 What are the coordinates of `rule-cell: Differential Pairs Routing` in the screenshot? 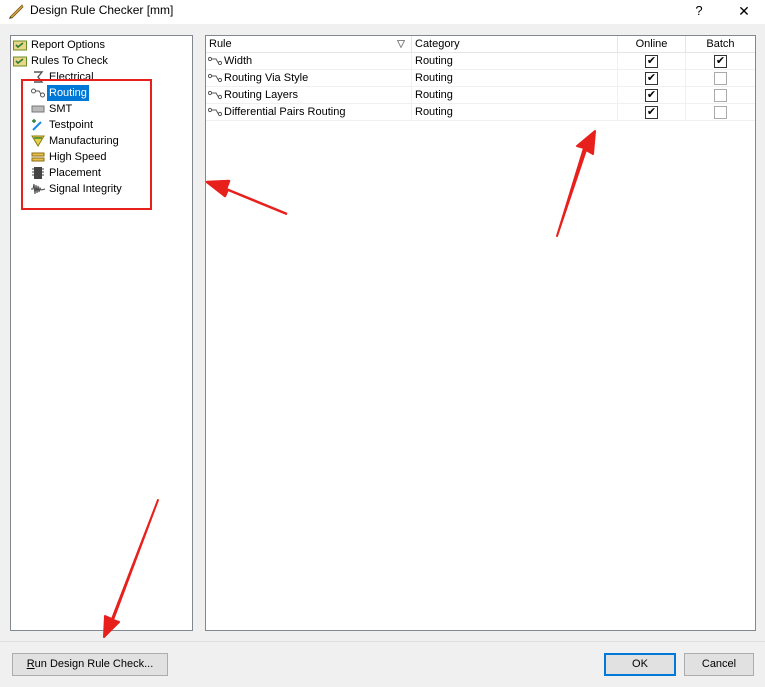 It's located at (309, 112).